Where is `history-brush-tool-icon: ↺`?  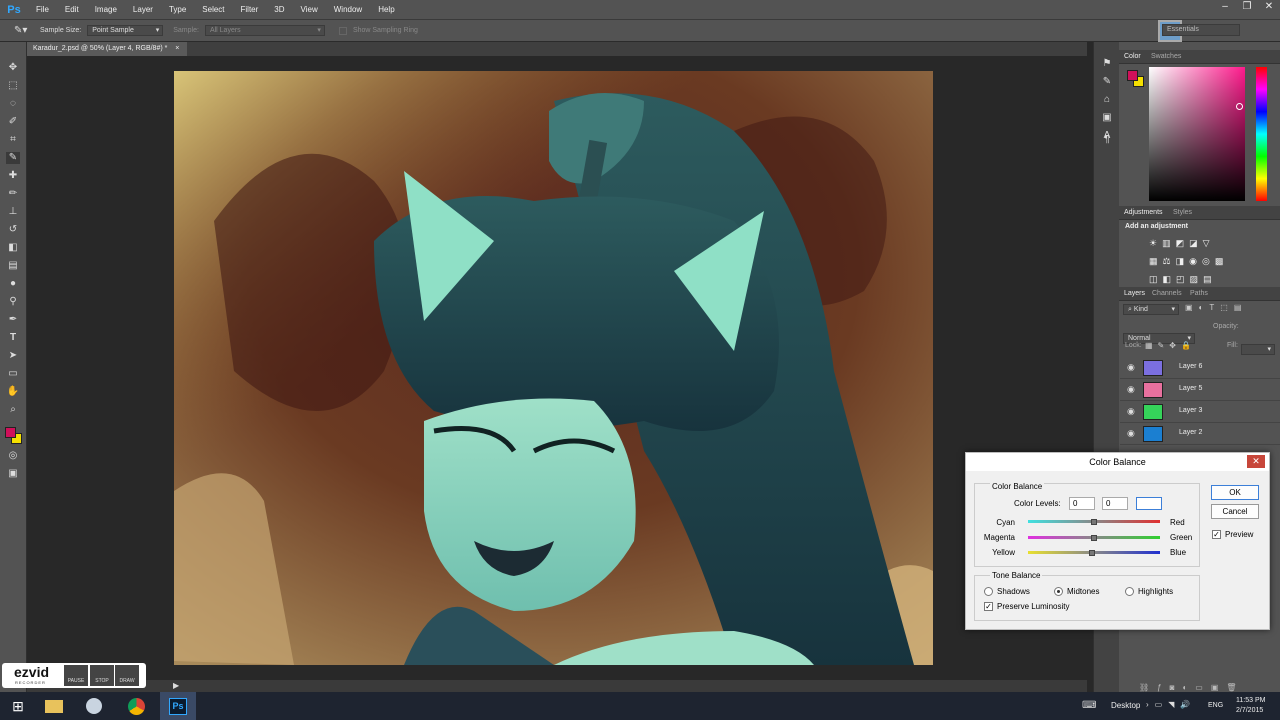
history-brush-tool-icon: ↺ is located at coordinates (13, 230).